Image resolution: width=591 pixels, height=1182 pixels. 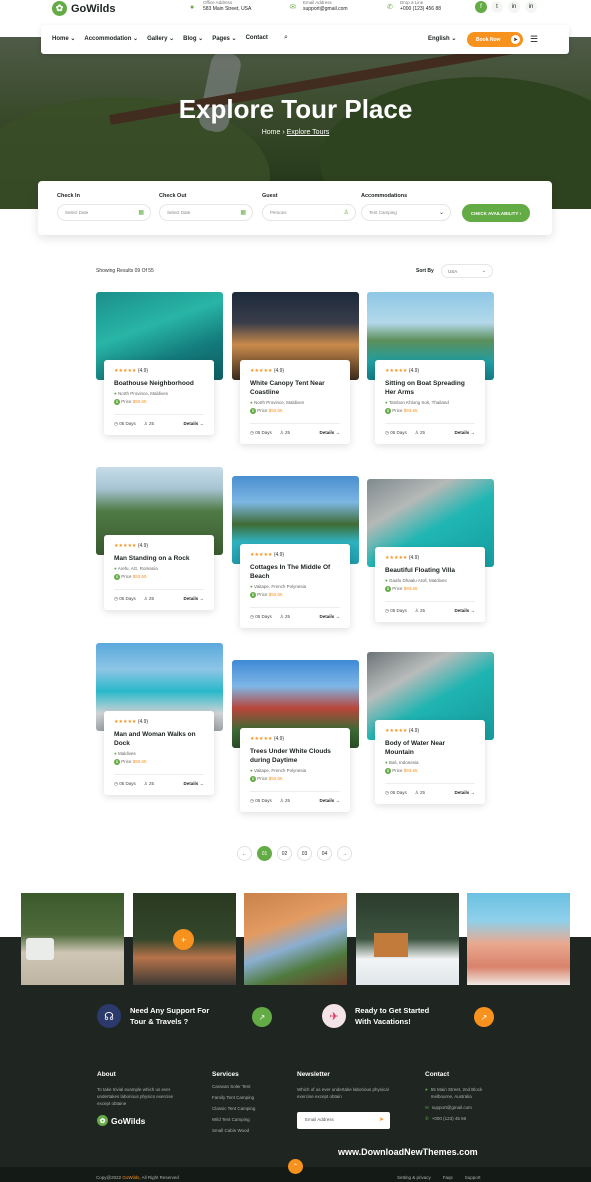 What do you see at coordinates (143, 371) in the screenshot?
I see `rating-value: (4.9)` at bounding box center [143, 371].